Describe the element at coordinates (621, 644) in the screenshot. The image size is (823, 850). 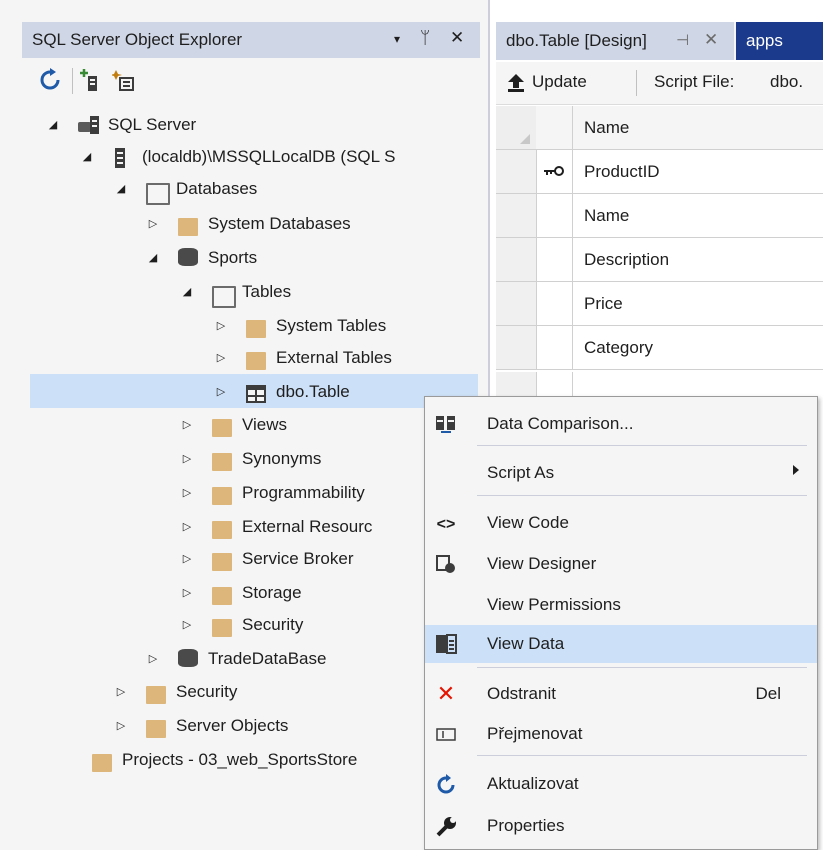
I see `menu-item: View Data` at that location.